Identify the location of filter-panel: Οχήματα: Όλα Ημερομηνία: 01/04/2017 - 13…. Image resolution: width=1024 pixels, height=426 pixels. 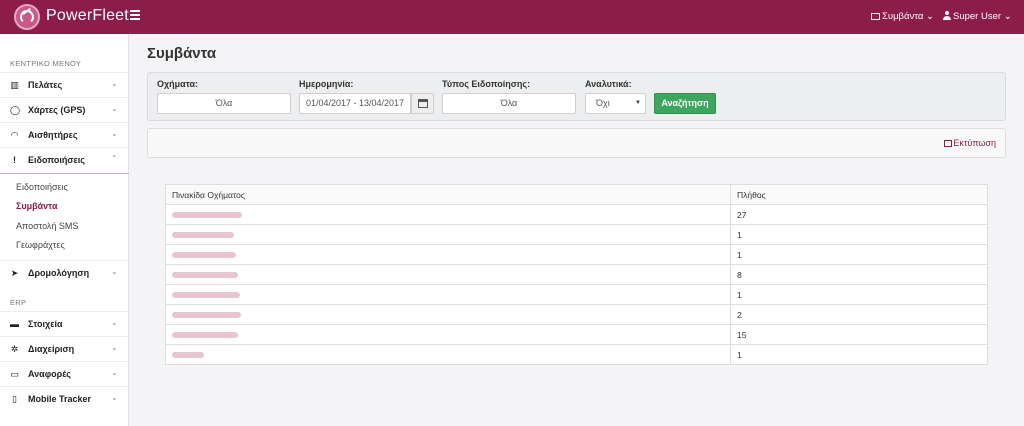
(576, 96).